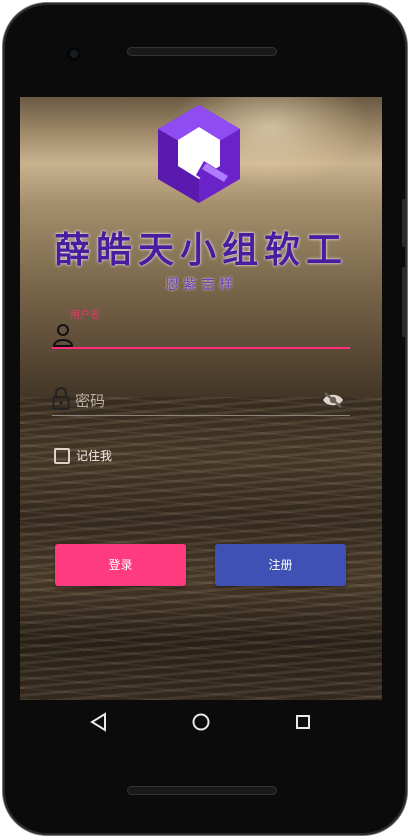 The image size is (412, 838). Describe the element at coordinates (404, 302) in the screenshot. I see `power-button` at that location.